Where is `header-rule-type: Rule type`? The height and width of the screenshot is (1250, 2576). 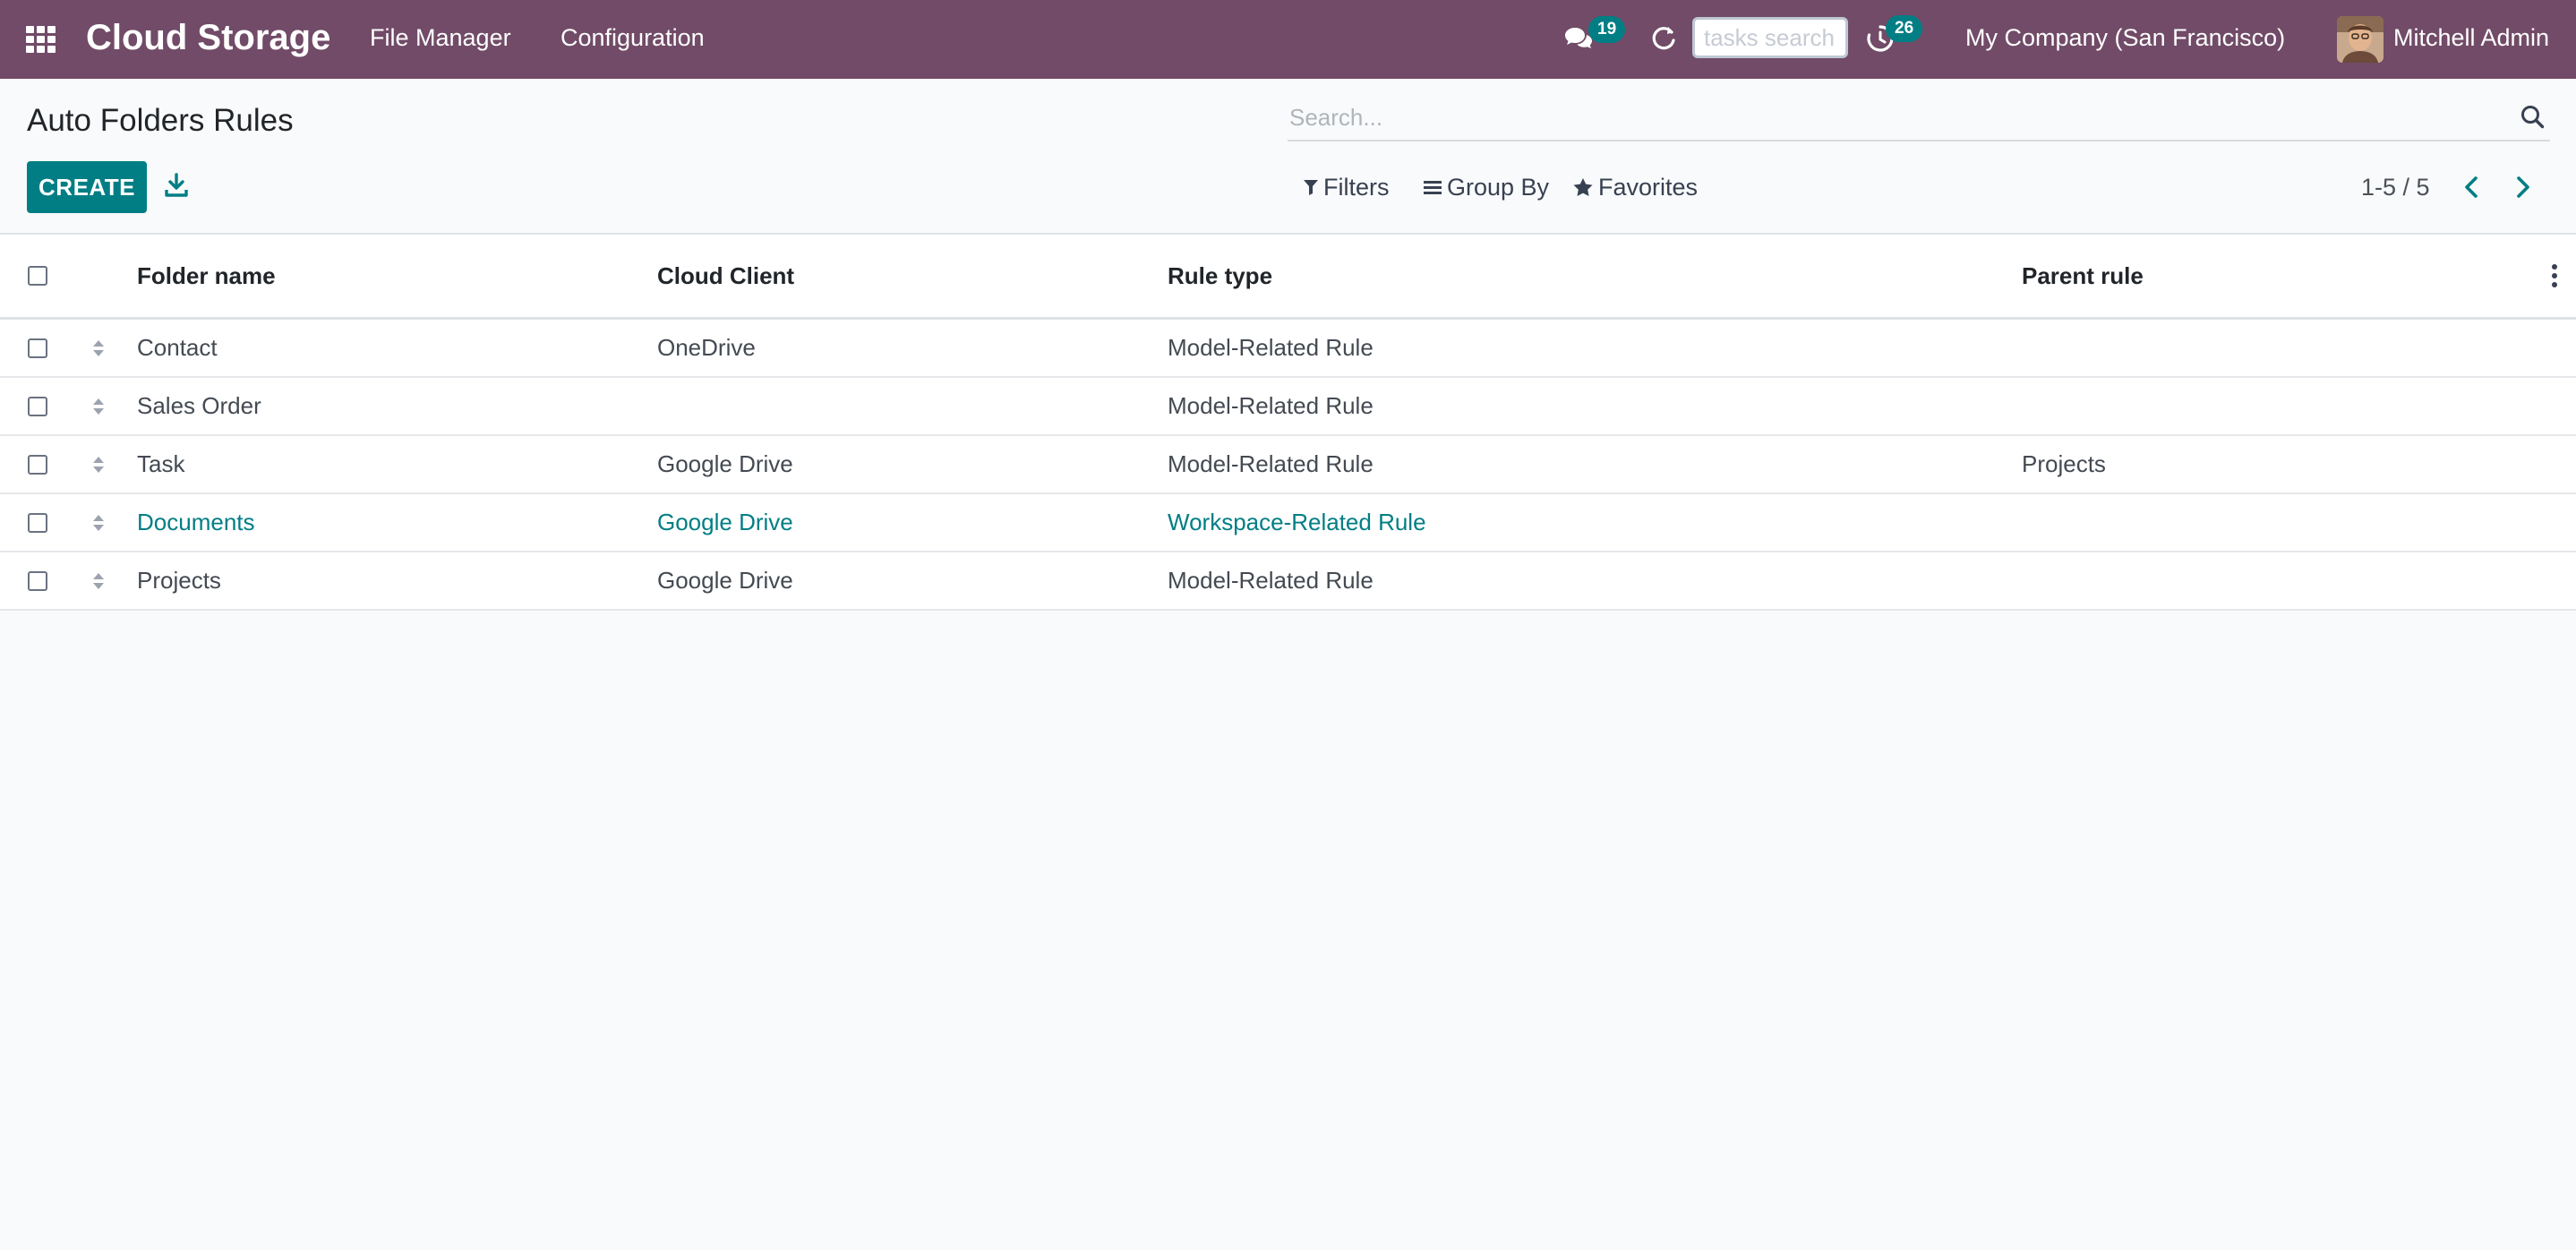
header-rule-type: Rule type is located at coordinates (1220, 276).